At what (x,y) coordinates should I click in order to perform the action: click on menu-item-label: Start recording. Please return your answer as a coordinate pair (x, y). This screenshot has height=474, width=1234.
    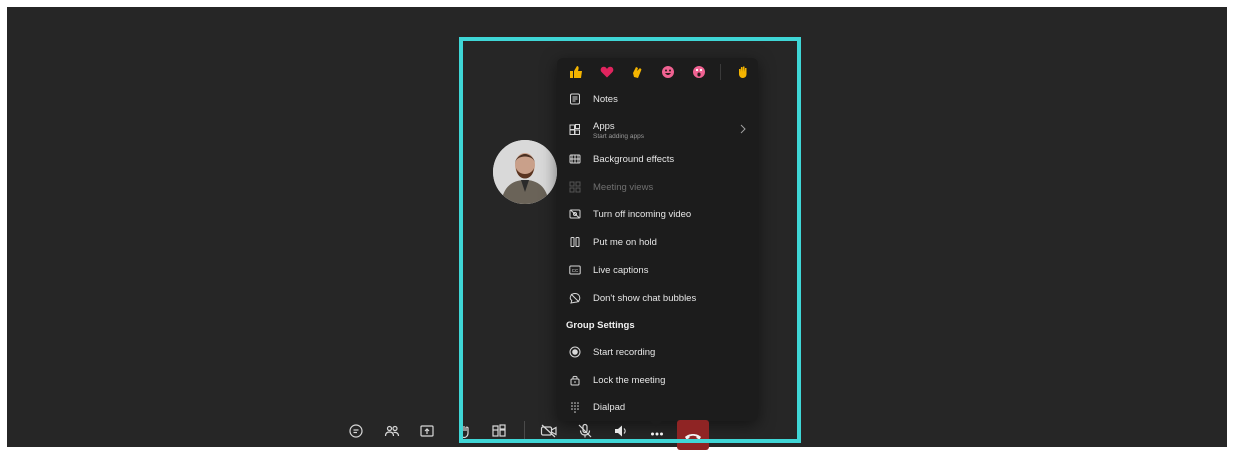
    Looking at the image, I should click on (624, 352).